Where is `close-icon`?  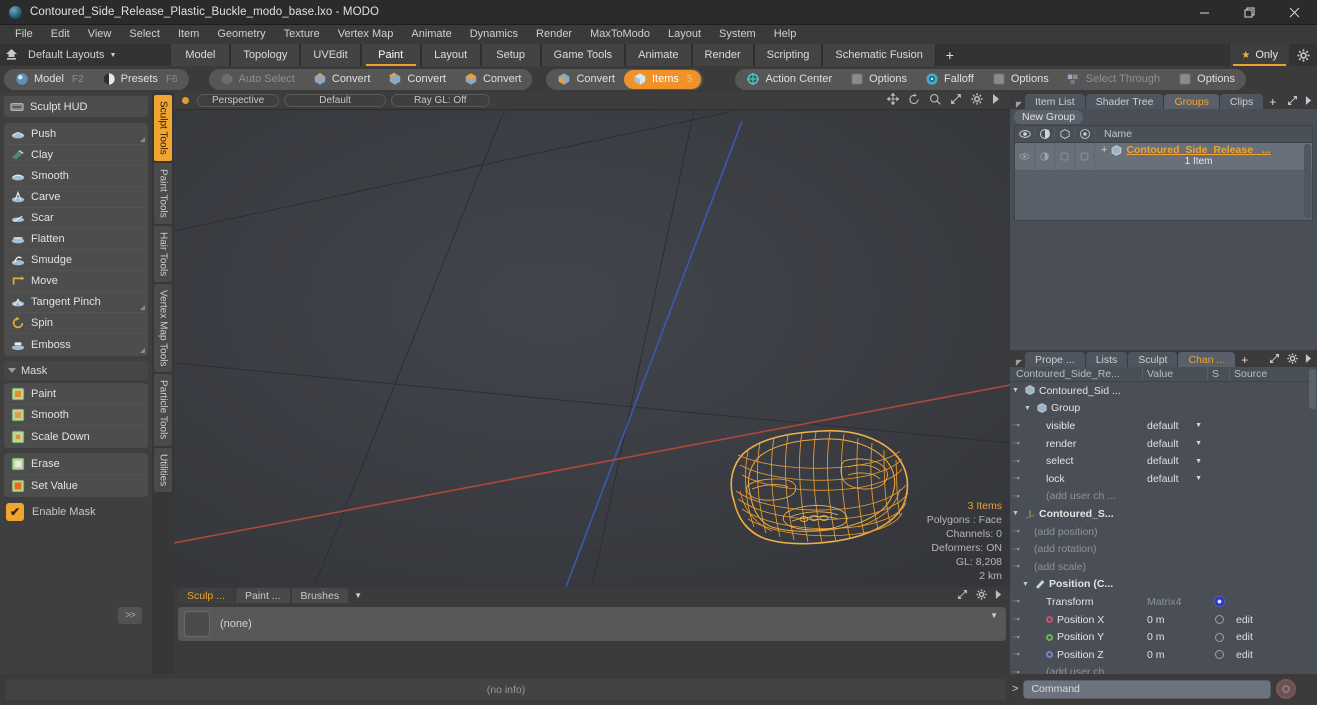 close-icon is located at coordinates (1294, 12).